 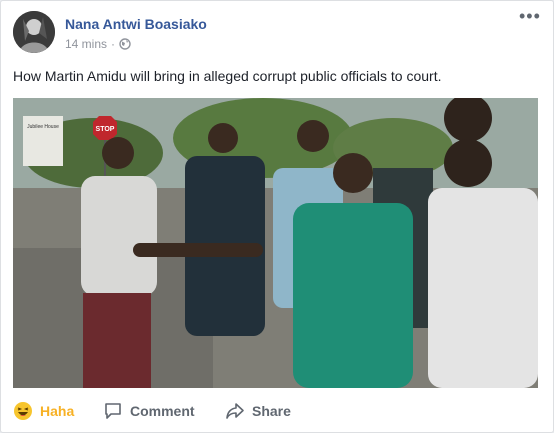 I want to click on post-timestamp: 14 mins, so click(x=86, y=44).